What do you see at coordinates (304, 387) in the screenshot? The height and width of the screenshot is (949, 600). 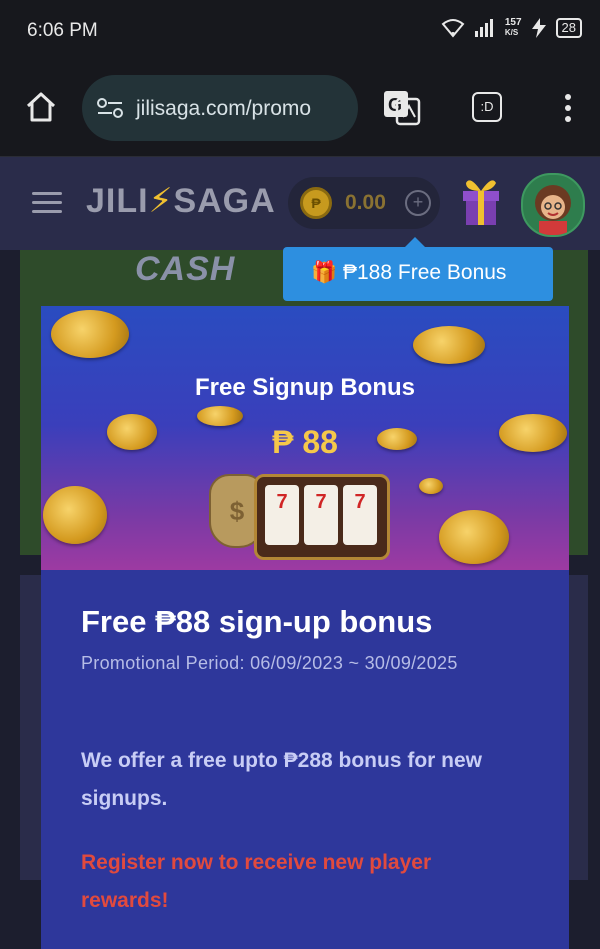 I see `promo-image-heading: Free Signup Bonus` at bounding box center [304, 387].